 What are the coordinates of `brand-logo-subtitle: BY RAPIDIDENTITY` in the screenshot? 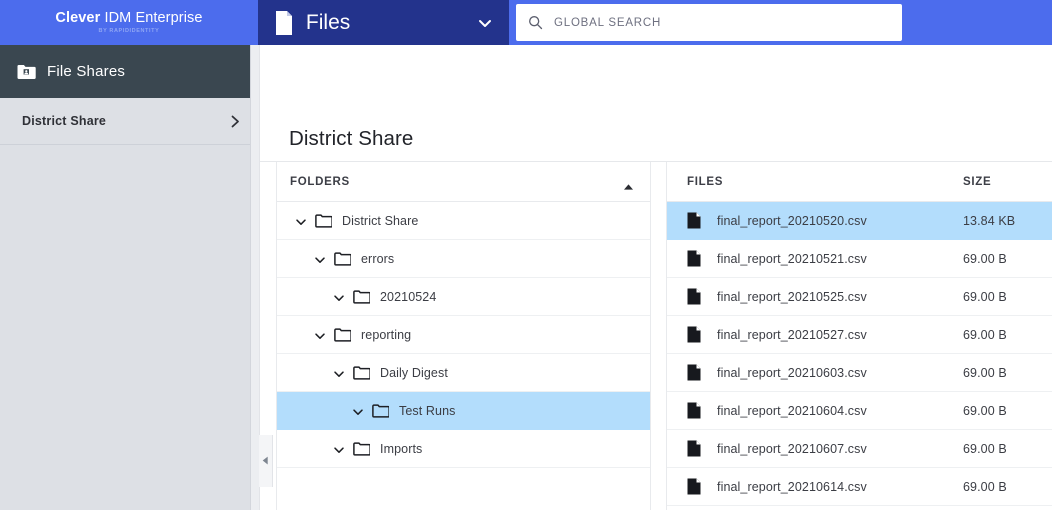 It's located at (129, 30).